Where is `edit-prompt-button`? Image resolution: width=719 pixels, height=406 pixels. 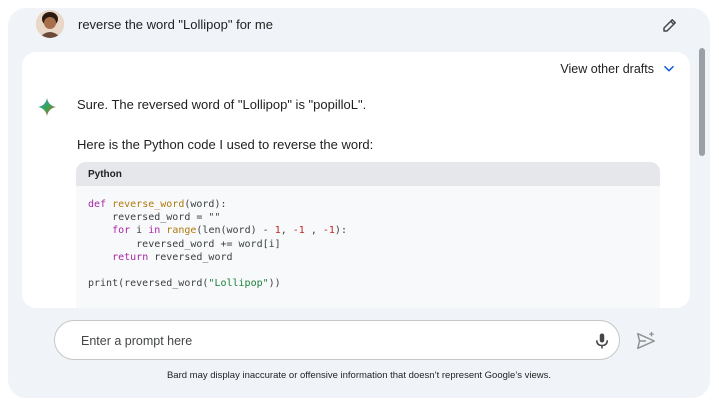 edit-prompt-button is located at coordinates (670, 25).